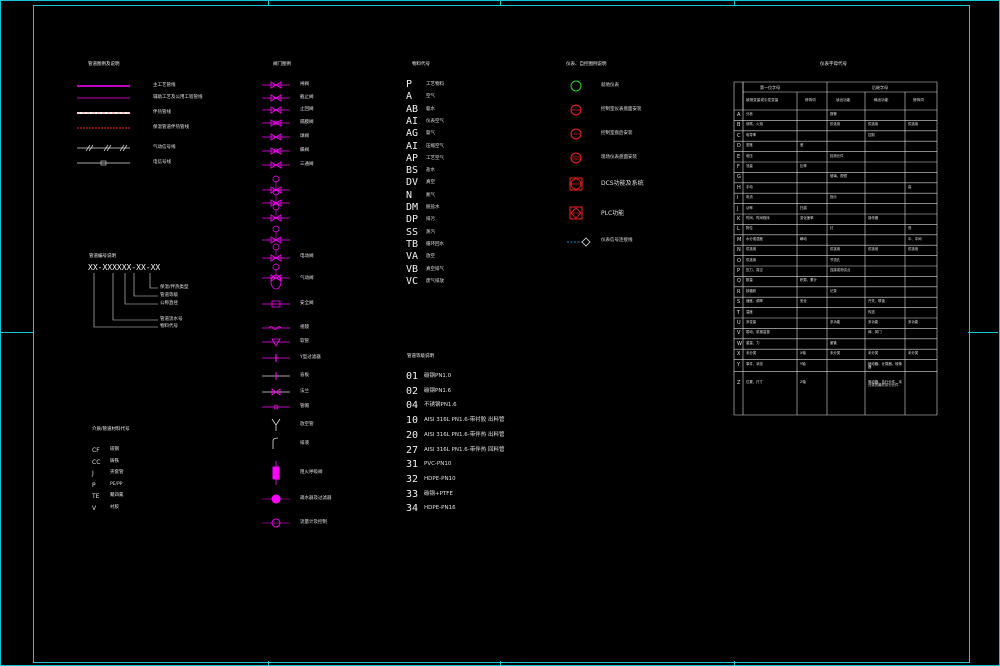  I want to click on valve-label: 疏水器及过滤器, so click(316, 498).